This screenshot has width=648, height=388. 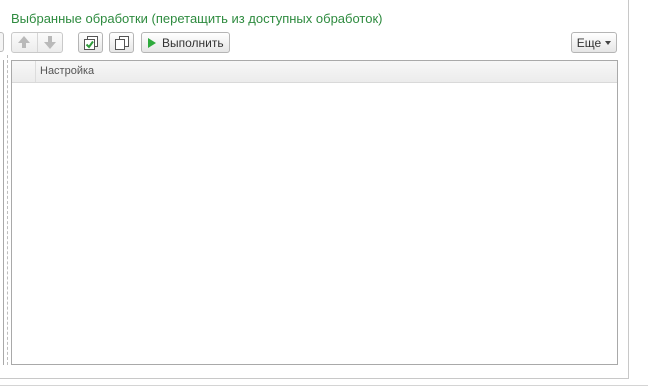 I want to click on window-border-bottom-outer, so click(x=324, y=385).